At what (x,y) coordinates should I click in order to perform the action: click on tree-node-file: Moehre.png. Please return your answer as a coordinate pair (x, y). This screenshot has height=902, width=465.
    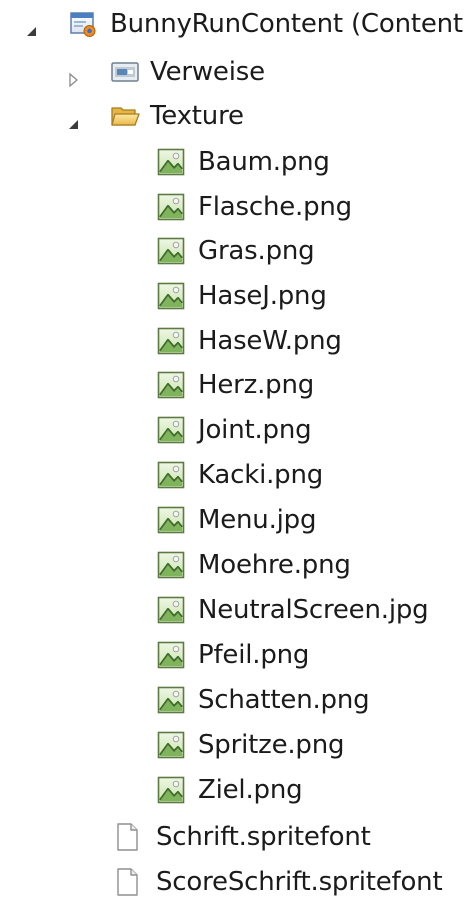
    Looking at the image, I should click on (253, 565).